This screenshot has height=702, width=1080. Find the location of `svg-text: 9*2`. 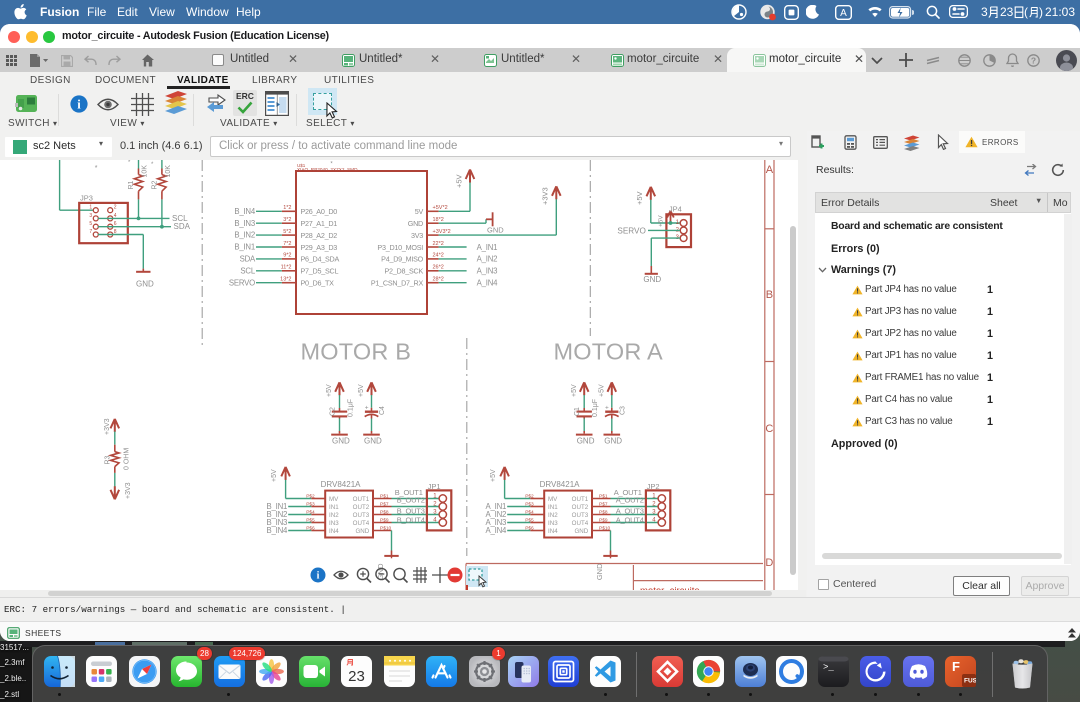

svg-text: 9*2 is located at coordinates (287, 256).